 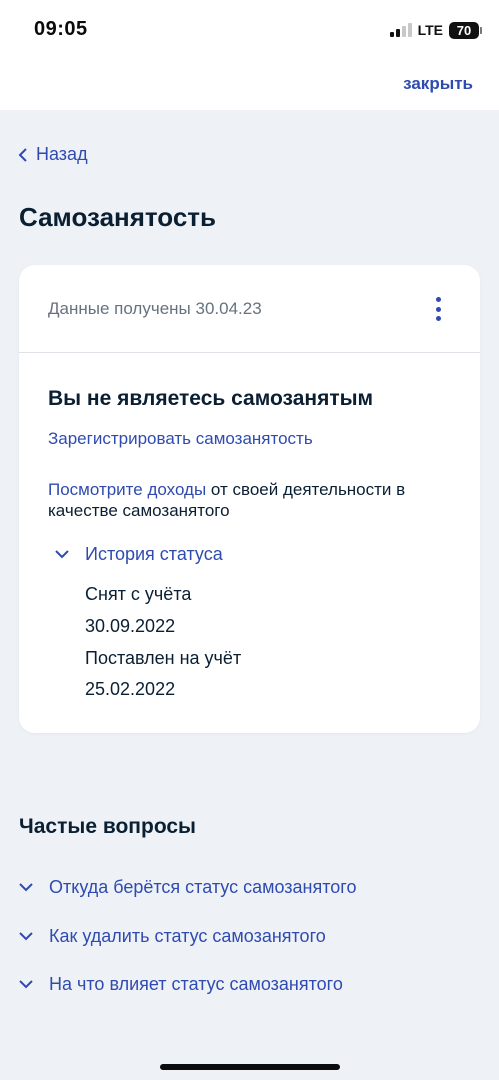 I want to click on view-income-link: Посмотрите доходы, so click(x=127, y=489).